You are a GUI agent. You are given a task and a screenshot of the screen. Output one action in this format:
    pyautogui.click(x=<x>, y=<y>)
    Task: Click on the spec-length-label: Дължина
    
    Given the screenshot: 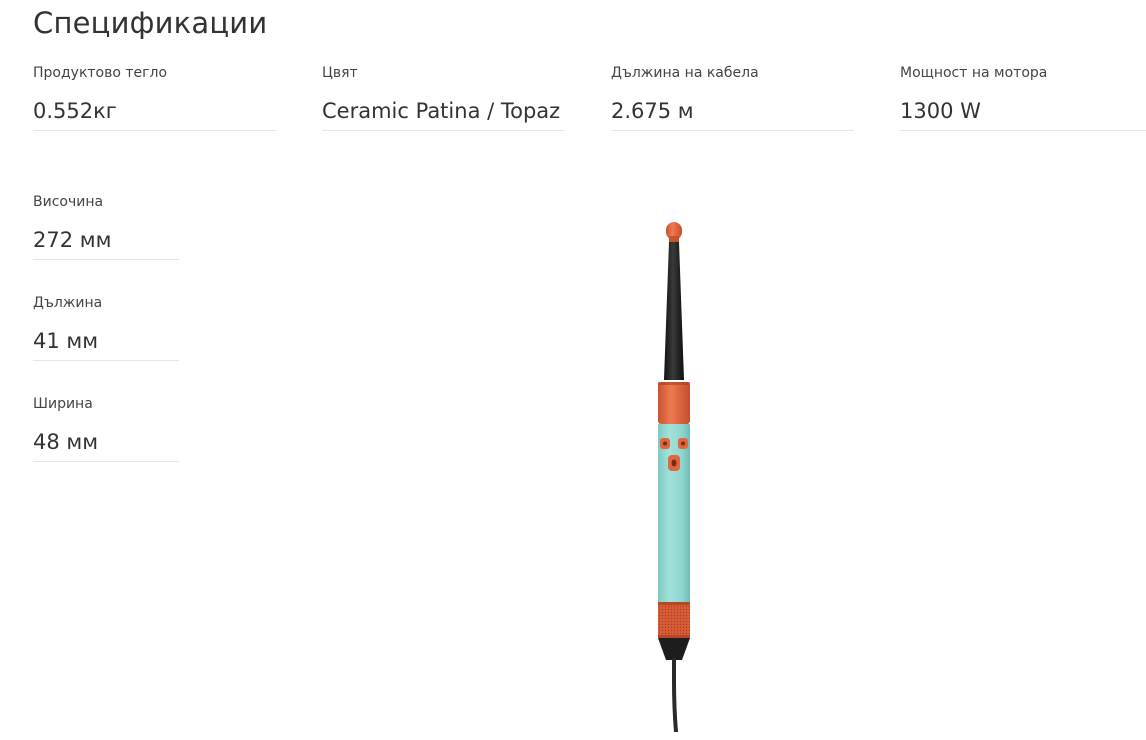 What is the action you would take?
    pyautogui.click(x=68, y=303)
    